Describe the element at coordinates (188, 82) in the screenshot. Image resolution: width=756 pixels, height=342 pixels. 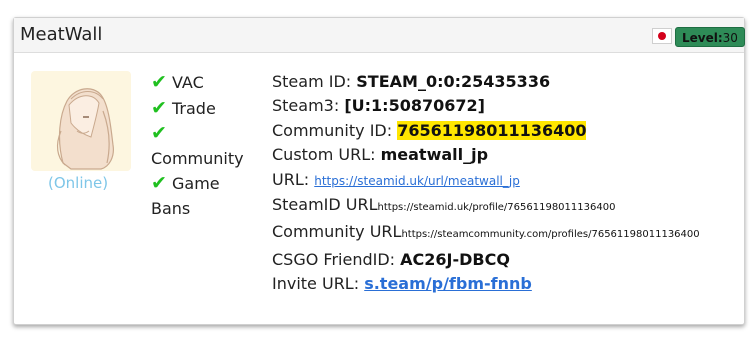
I see `check-label-vac: VAC` at that location.